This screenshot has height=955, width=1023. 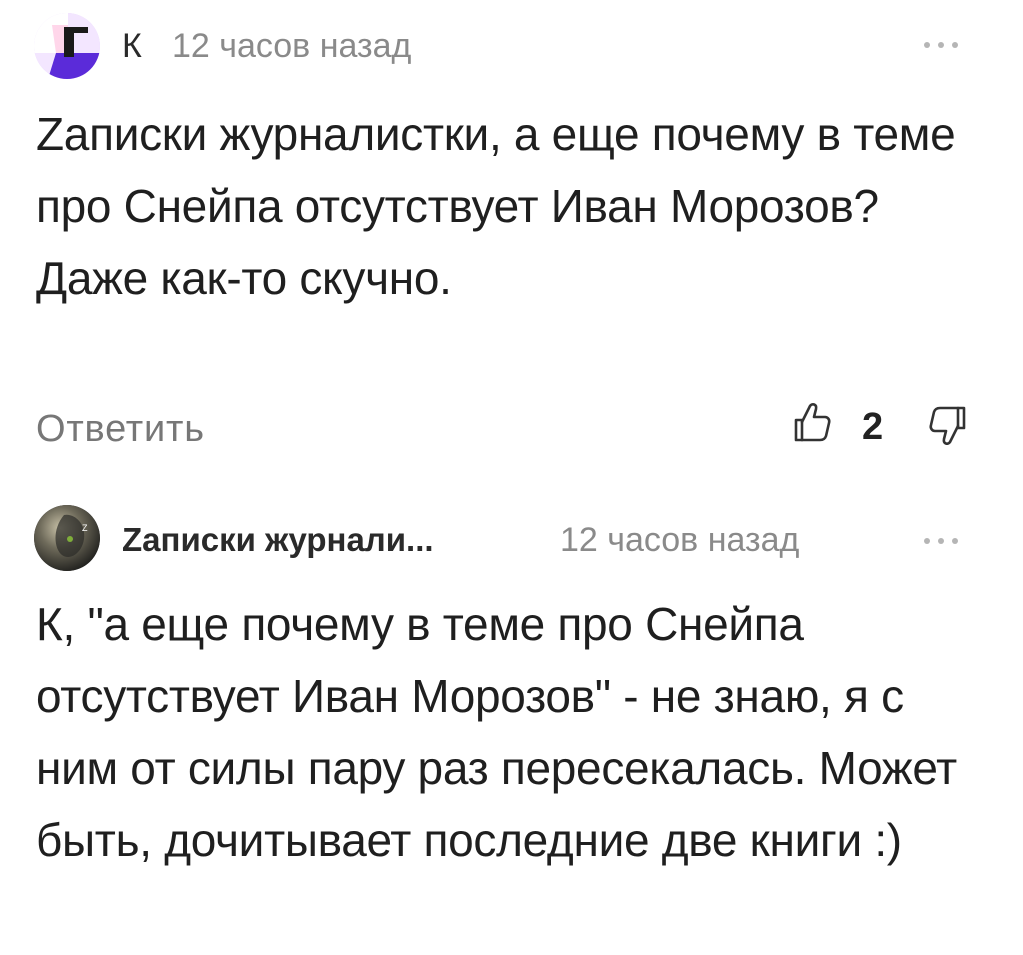 I want to click on svg-text: Z, so click(x=85, y=528).